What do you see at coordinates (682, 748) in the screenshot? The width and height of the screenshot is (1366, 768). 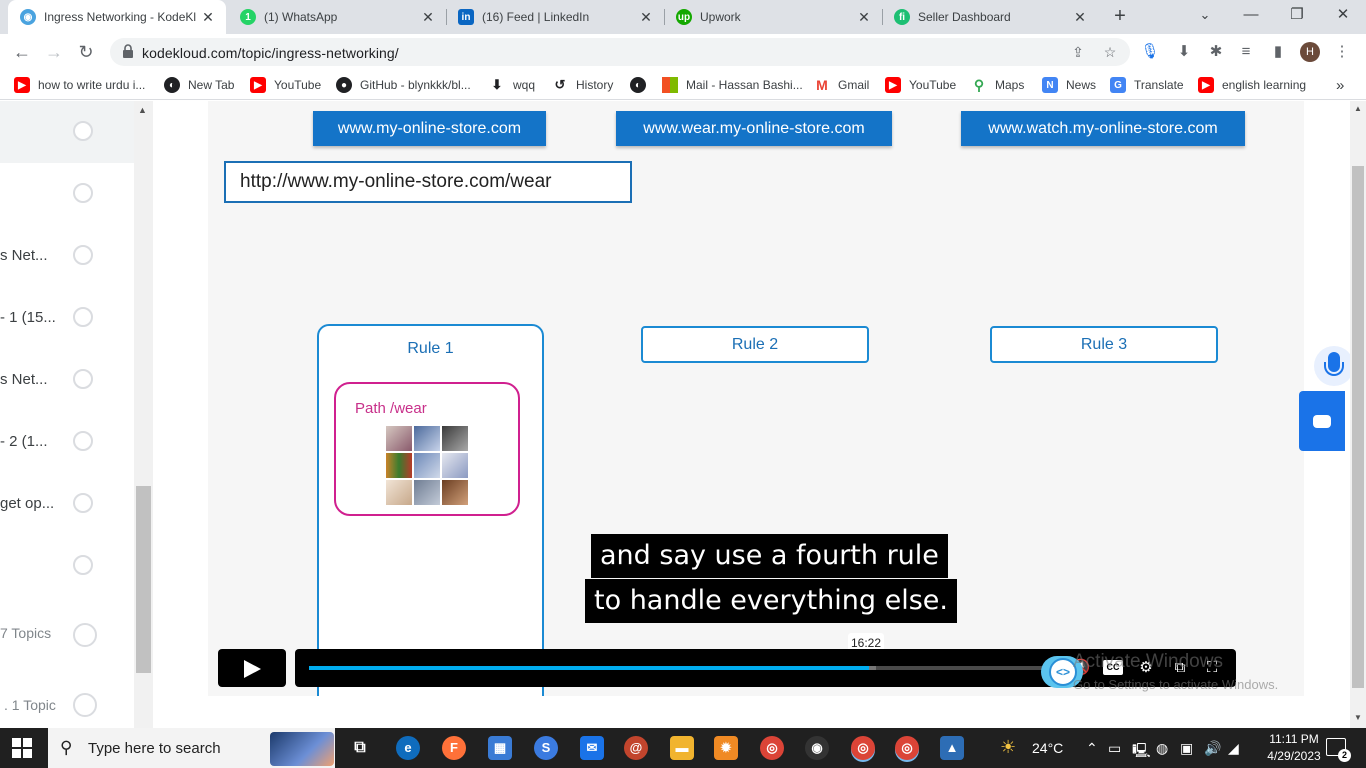 I see `file-explorer-icon: ▬` at bounding box center [682, 748].